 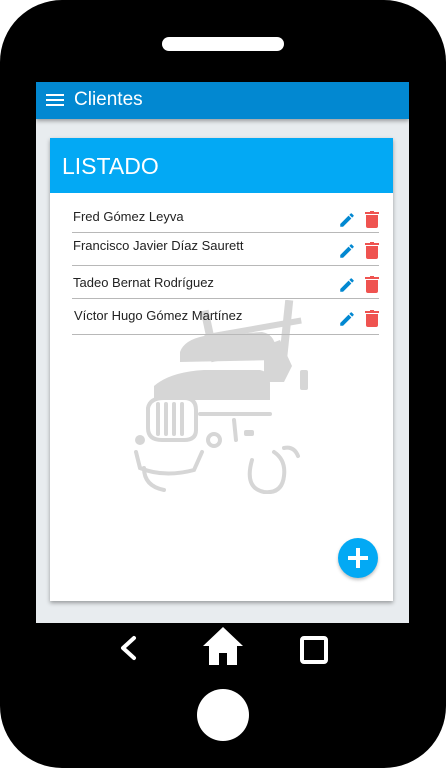 What do you see at coordinates (108, 99) in the screenshot?
I see `app-title: Clientes` at bounding box center [108, 99].